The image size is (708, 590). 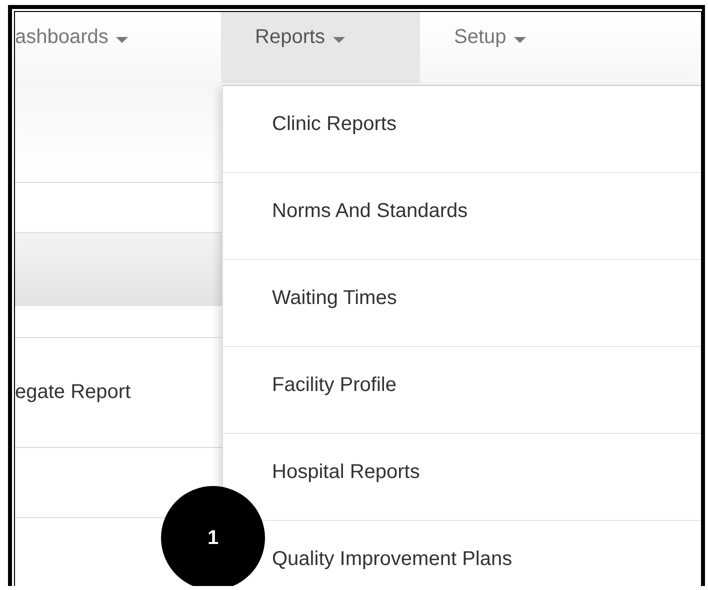 What do you see at coordinates (73, 392) in the screenshot?
I see `report-link: egate Report` at bounding box center [73, 392].